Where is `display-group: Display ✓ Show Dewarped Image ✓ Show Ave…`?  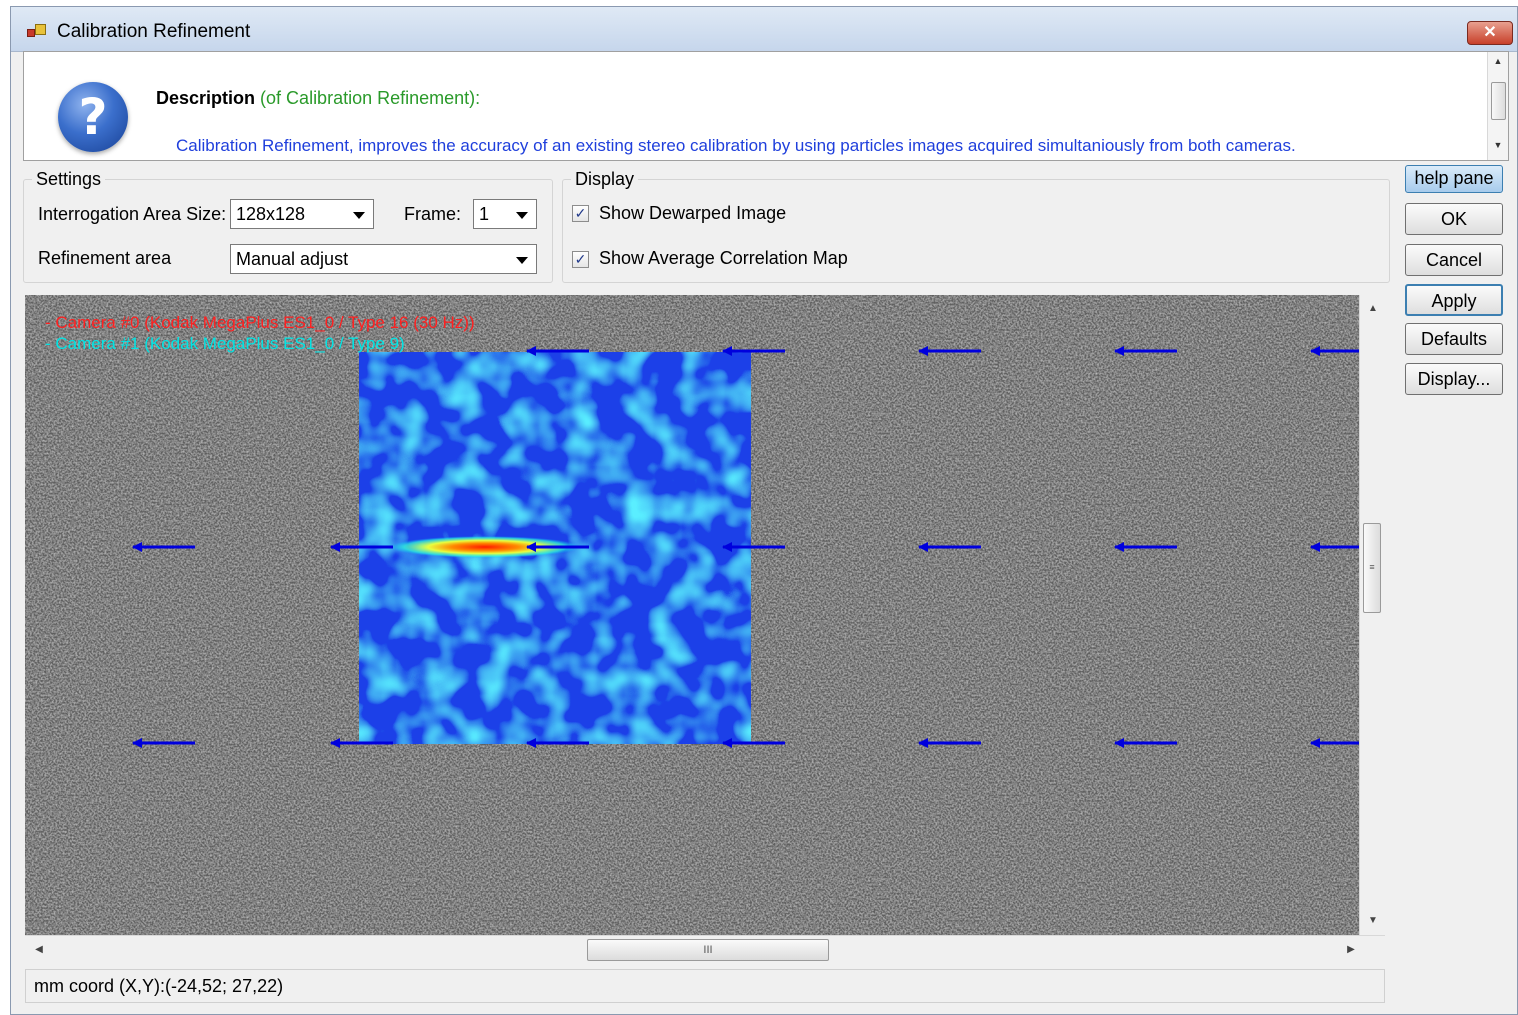
display-group: Display ✓ Show Dewarped Image ✓ Show Ave… is located at coordinates (976, 226).